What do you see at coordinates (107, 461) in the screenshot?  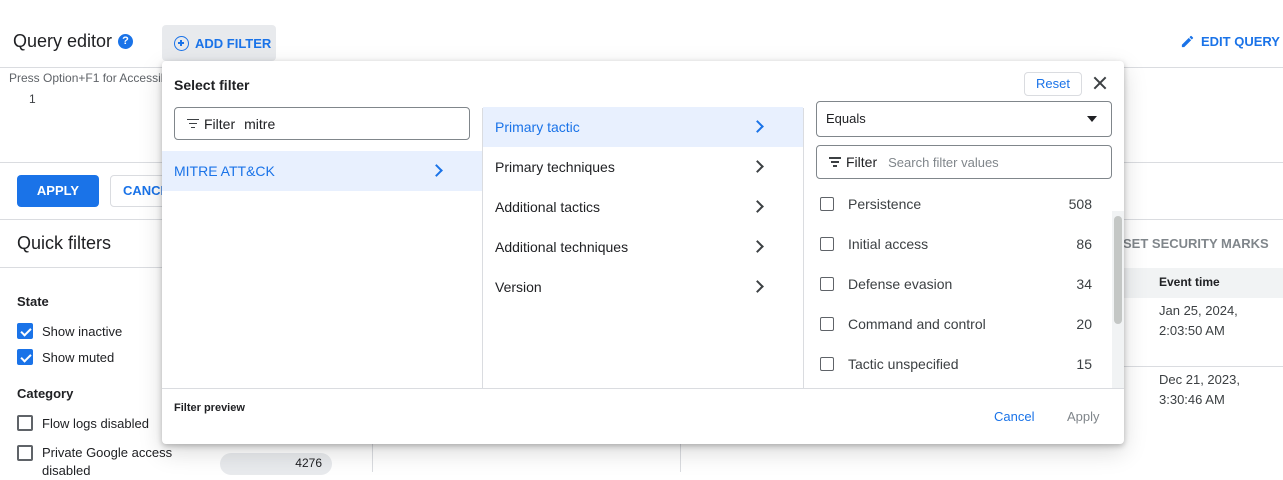 I see `checkbox-label: Private Google access disabled` at bounding box center [107, 461].